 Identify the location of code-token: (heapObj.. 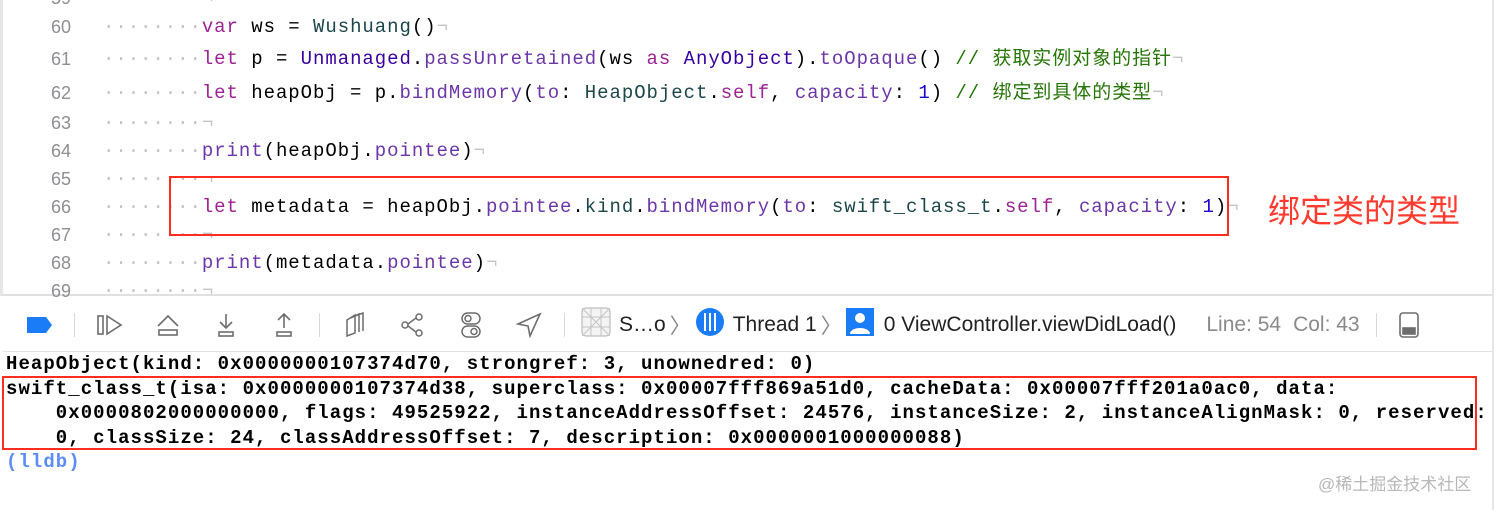
(319, 151).